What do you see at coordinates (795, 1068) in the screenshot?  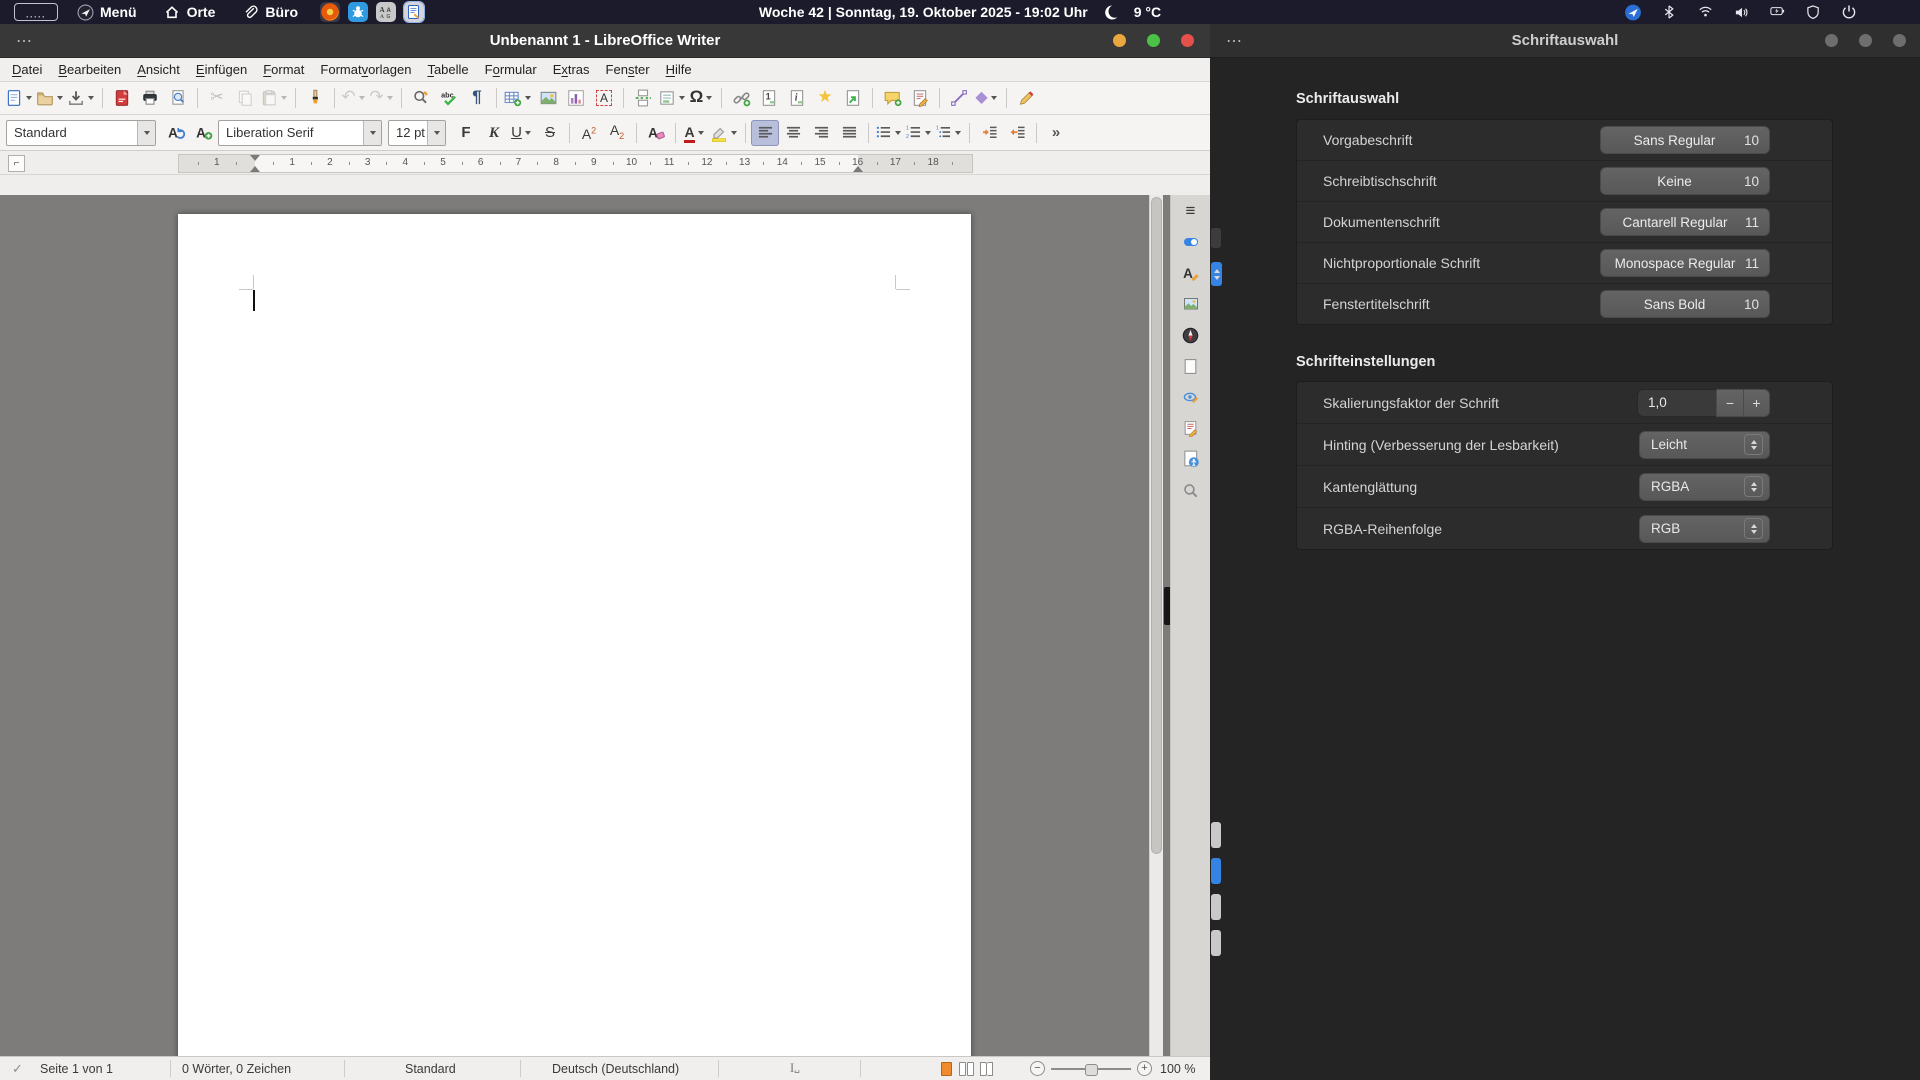 I see `insert-mode-icon: I ␣` at bounding box center [795, 1068].